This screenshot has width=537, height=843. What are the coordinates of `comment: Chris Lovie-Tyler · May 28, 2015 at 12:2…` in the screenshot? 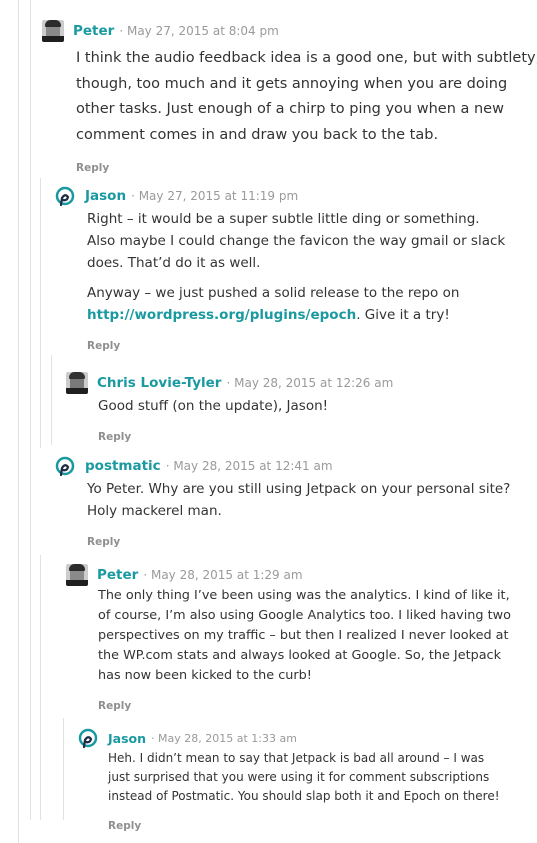 It's located at (301, 408).